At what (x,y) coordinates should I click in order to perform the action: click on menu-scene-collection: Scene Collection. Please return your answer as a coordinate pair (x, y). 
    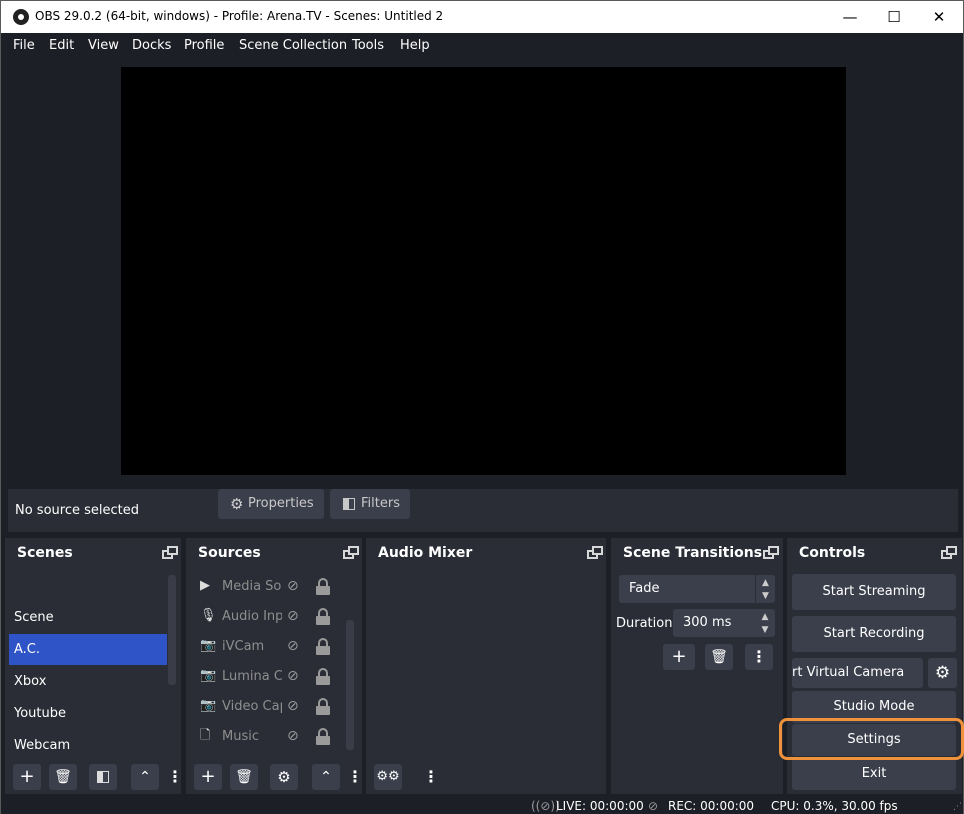
    Looking at the image, I should click on (293, 45).